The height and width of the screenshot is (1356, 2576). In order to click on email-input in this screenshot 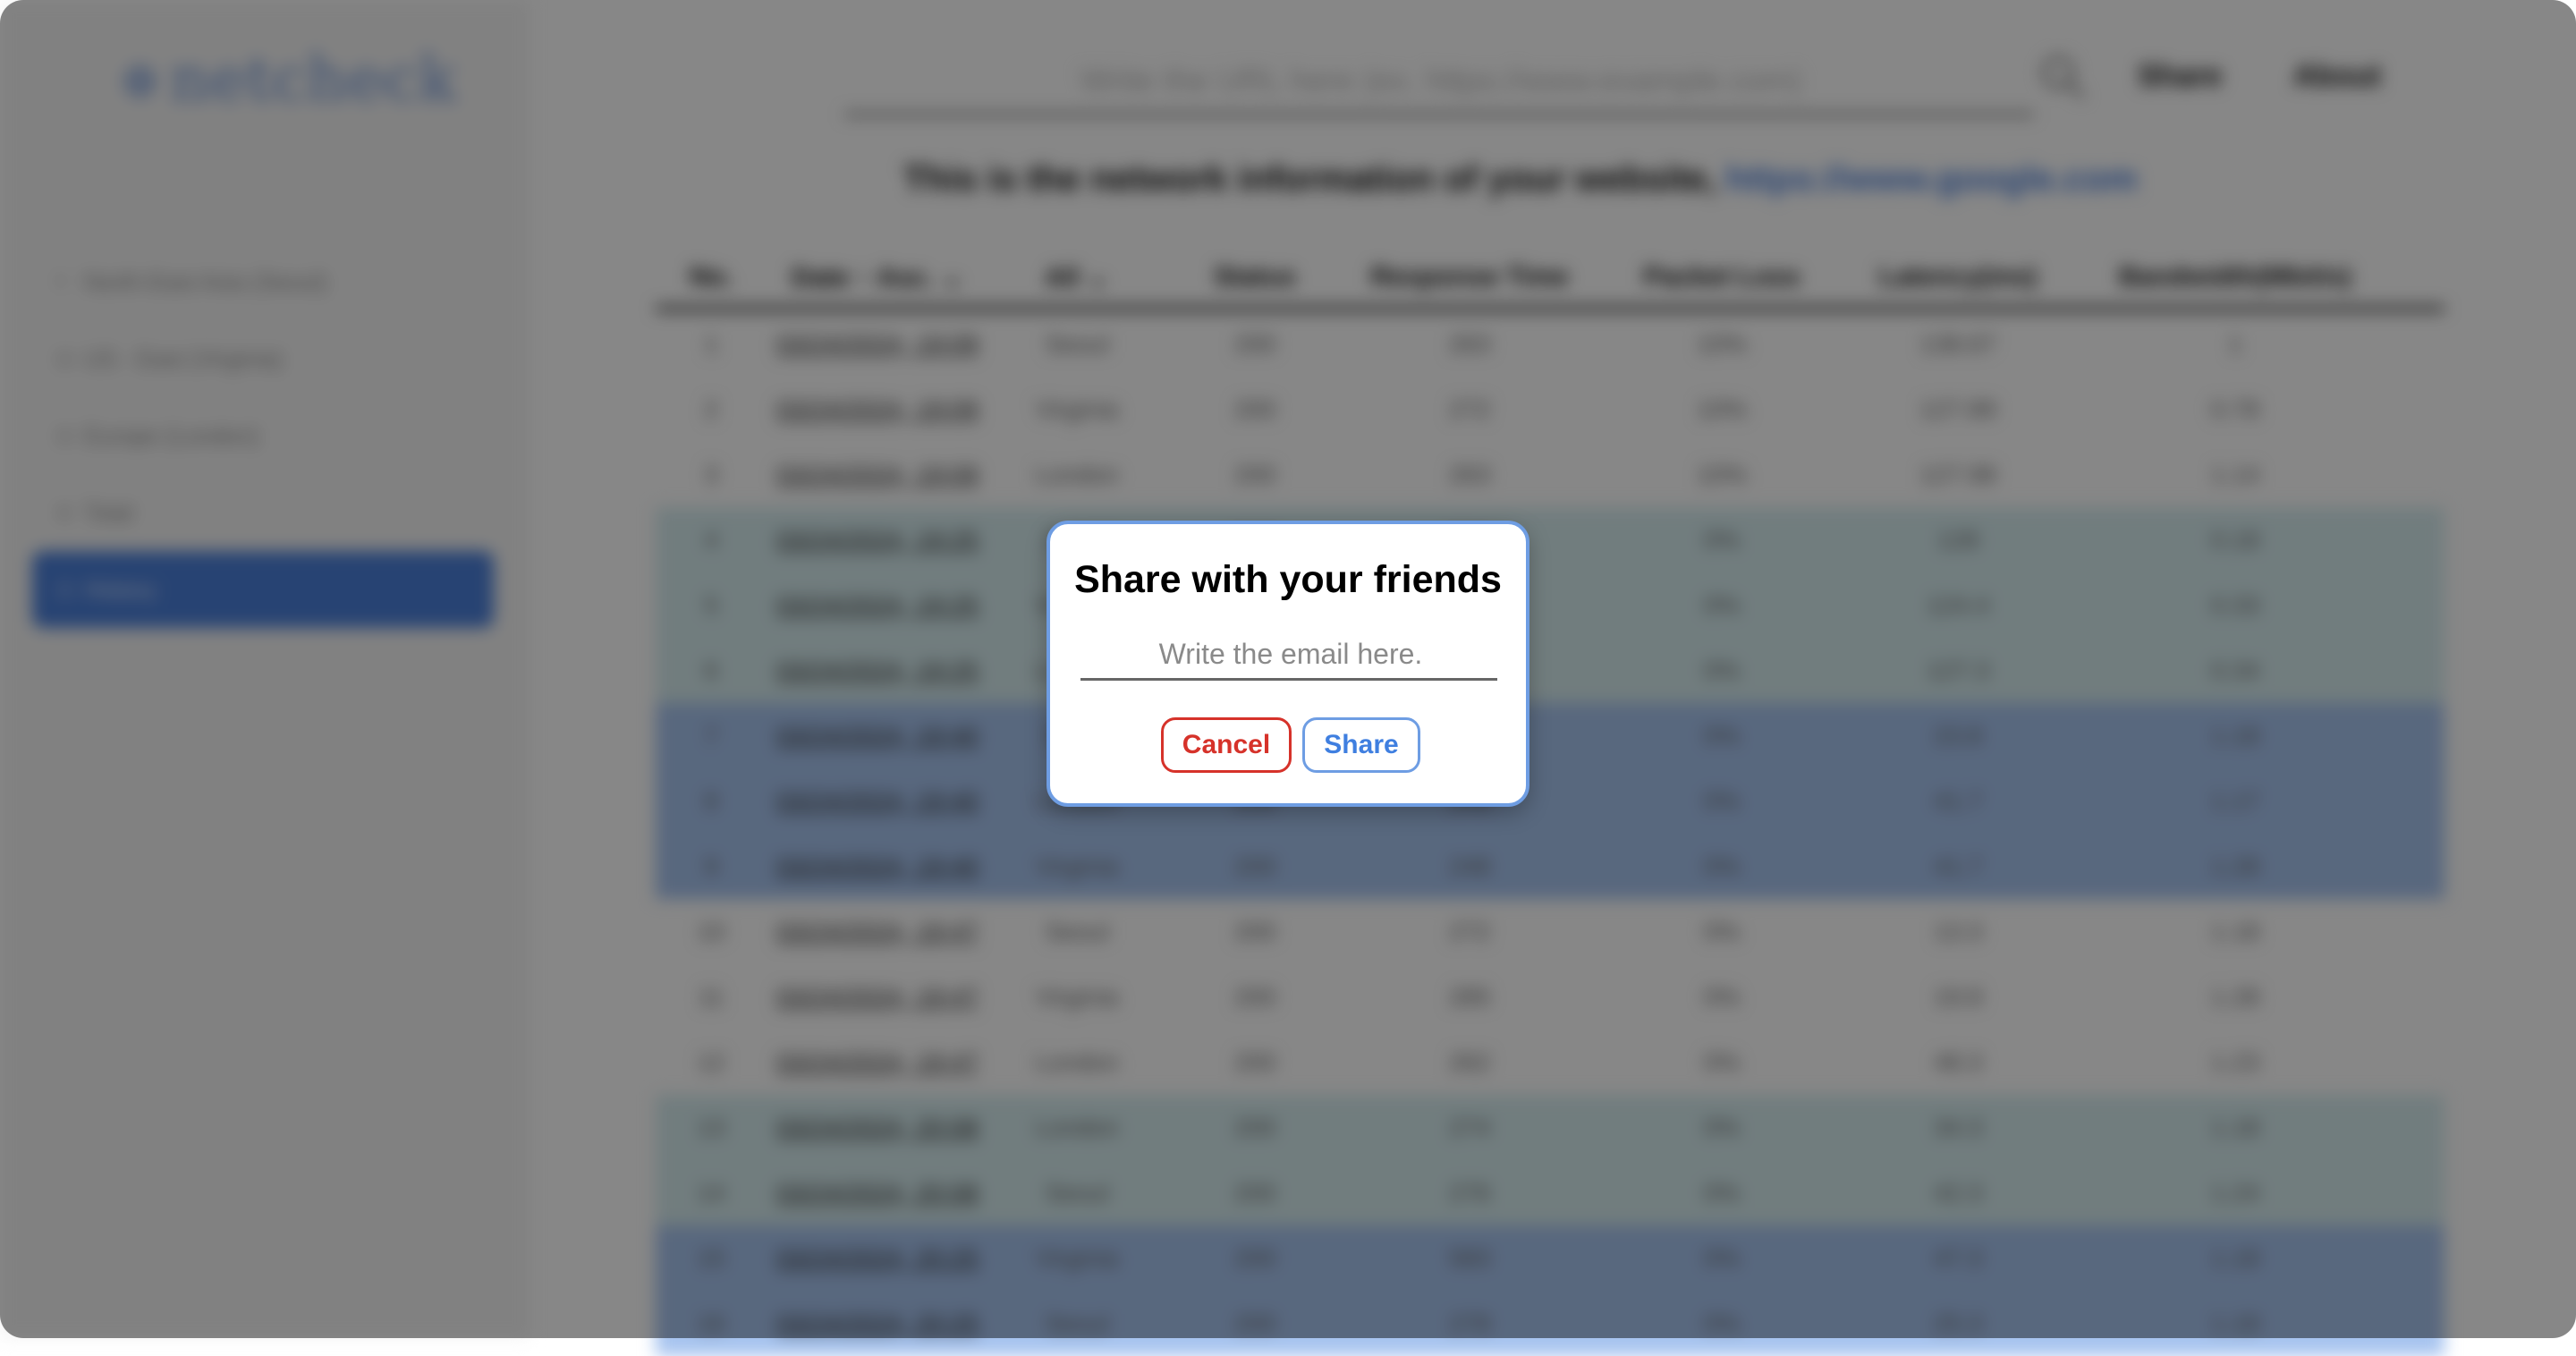, I will do `click(1290, 654)`.